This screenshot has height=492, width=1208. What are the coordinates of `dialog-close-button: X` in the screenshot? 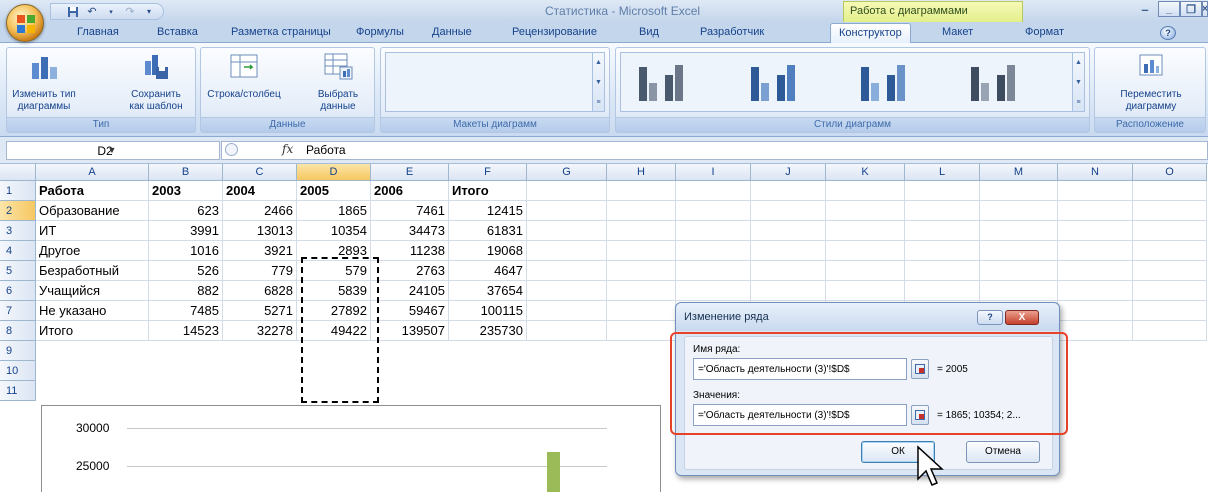 It's located at (1022, 317).